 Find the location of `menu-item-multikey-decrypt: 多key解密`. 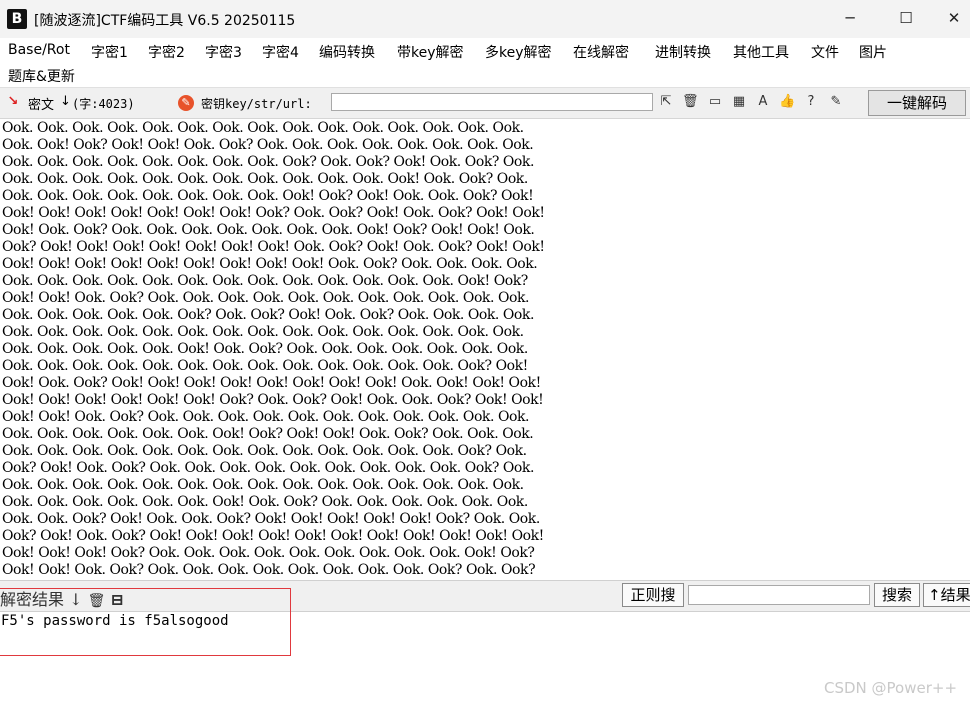

menu-item-multikey-decrypt: 多key解密 is located at coordinates (518, 52).